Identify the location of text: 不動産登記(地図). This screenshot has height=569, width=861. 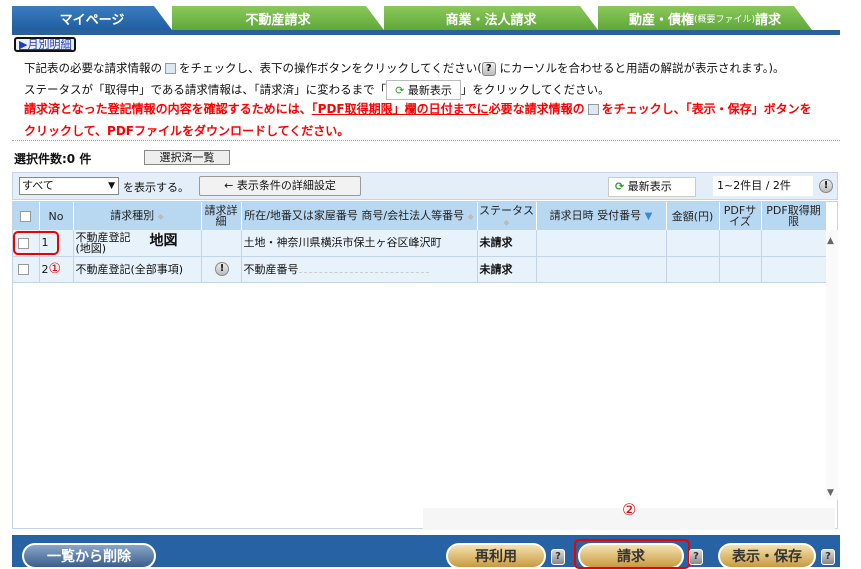
(103, 242).